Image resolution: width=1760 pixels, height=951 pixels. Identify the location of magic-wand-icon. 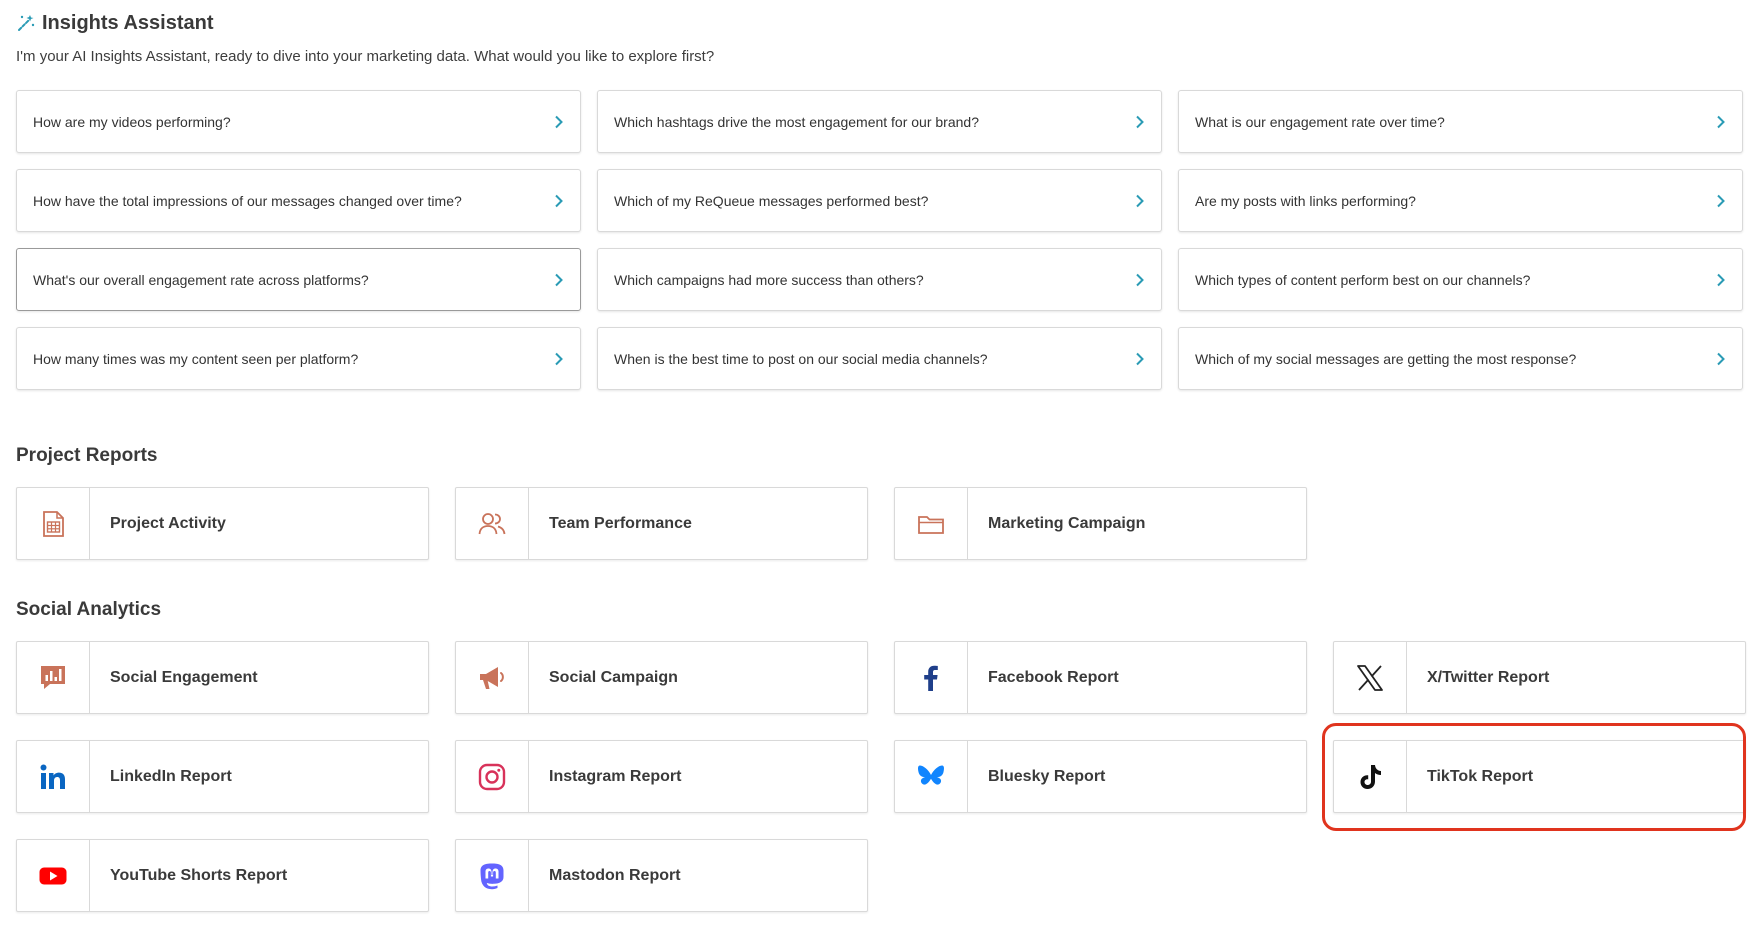
(26, 23).